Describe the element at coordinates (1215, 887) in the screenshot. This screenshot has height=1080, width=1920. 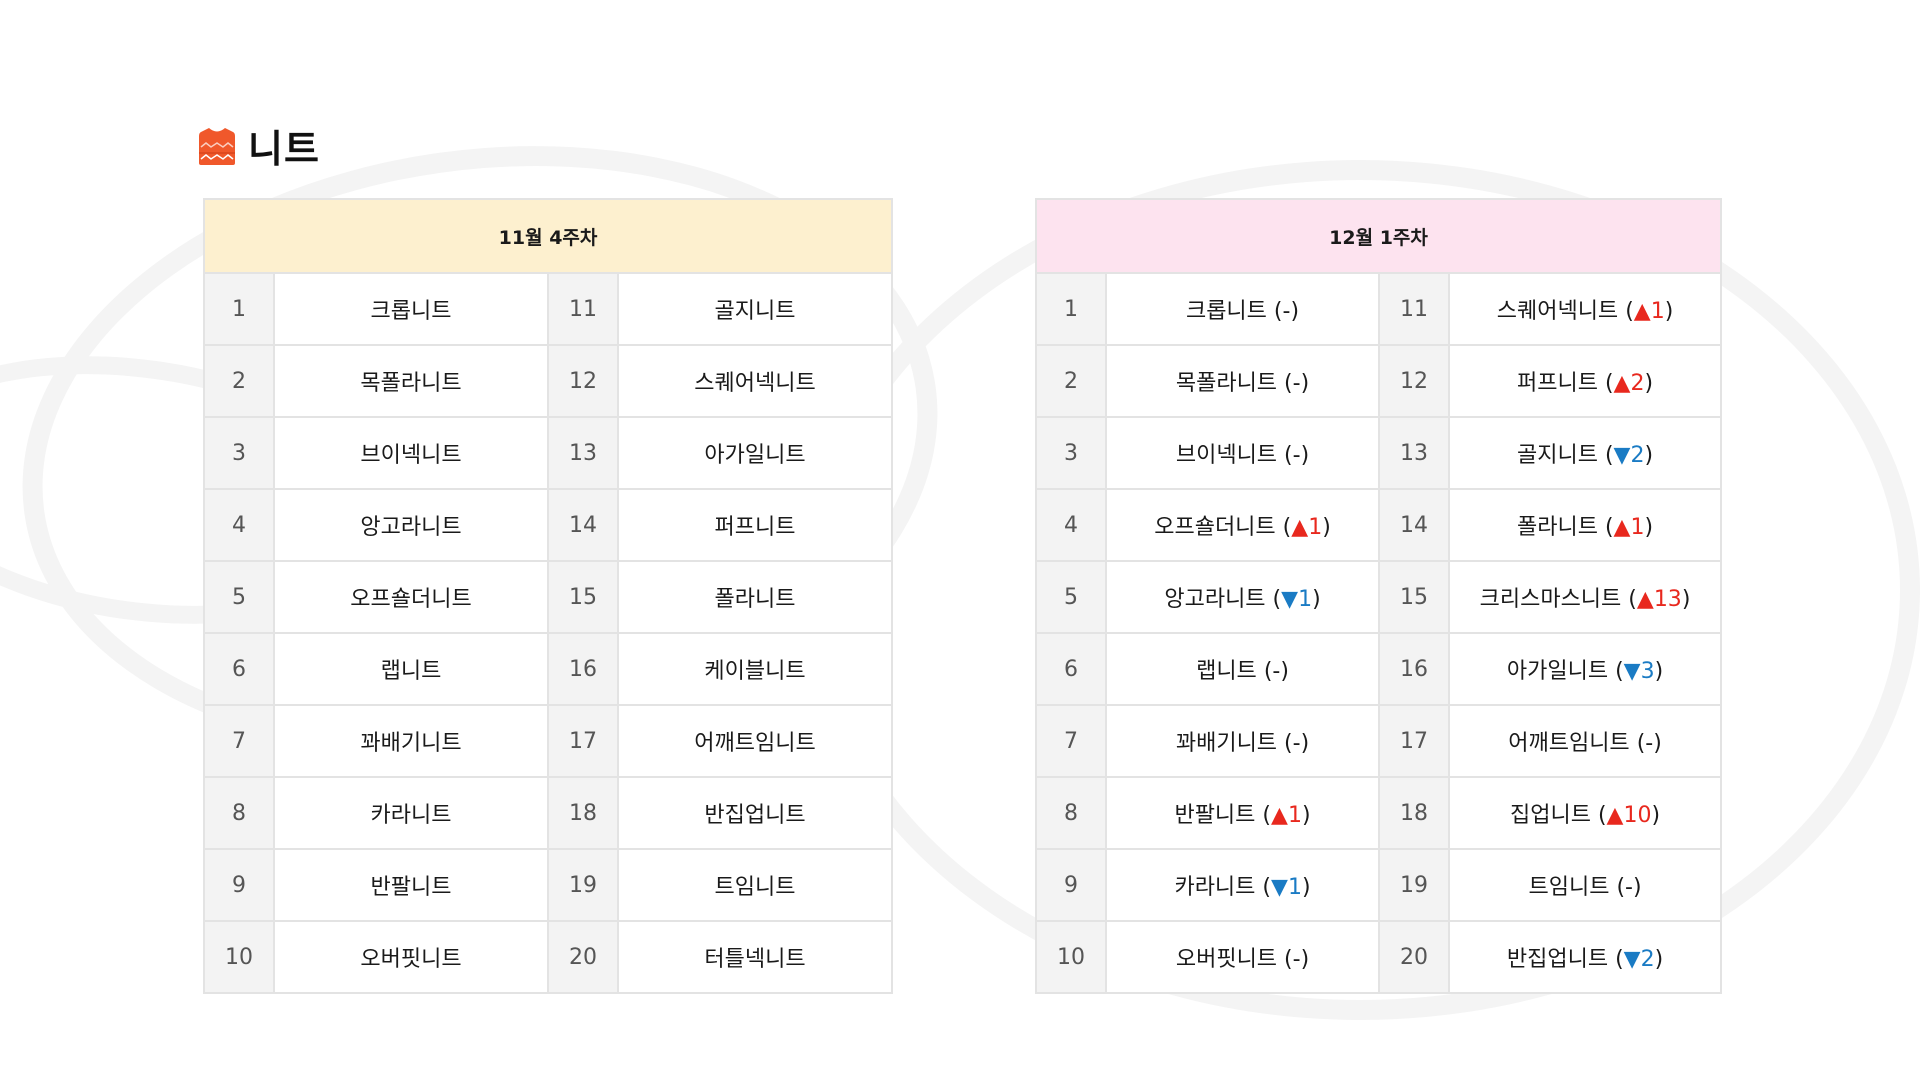
I see `item-name: 카라니트` at that location.